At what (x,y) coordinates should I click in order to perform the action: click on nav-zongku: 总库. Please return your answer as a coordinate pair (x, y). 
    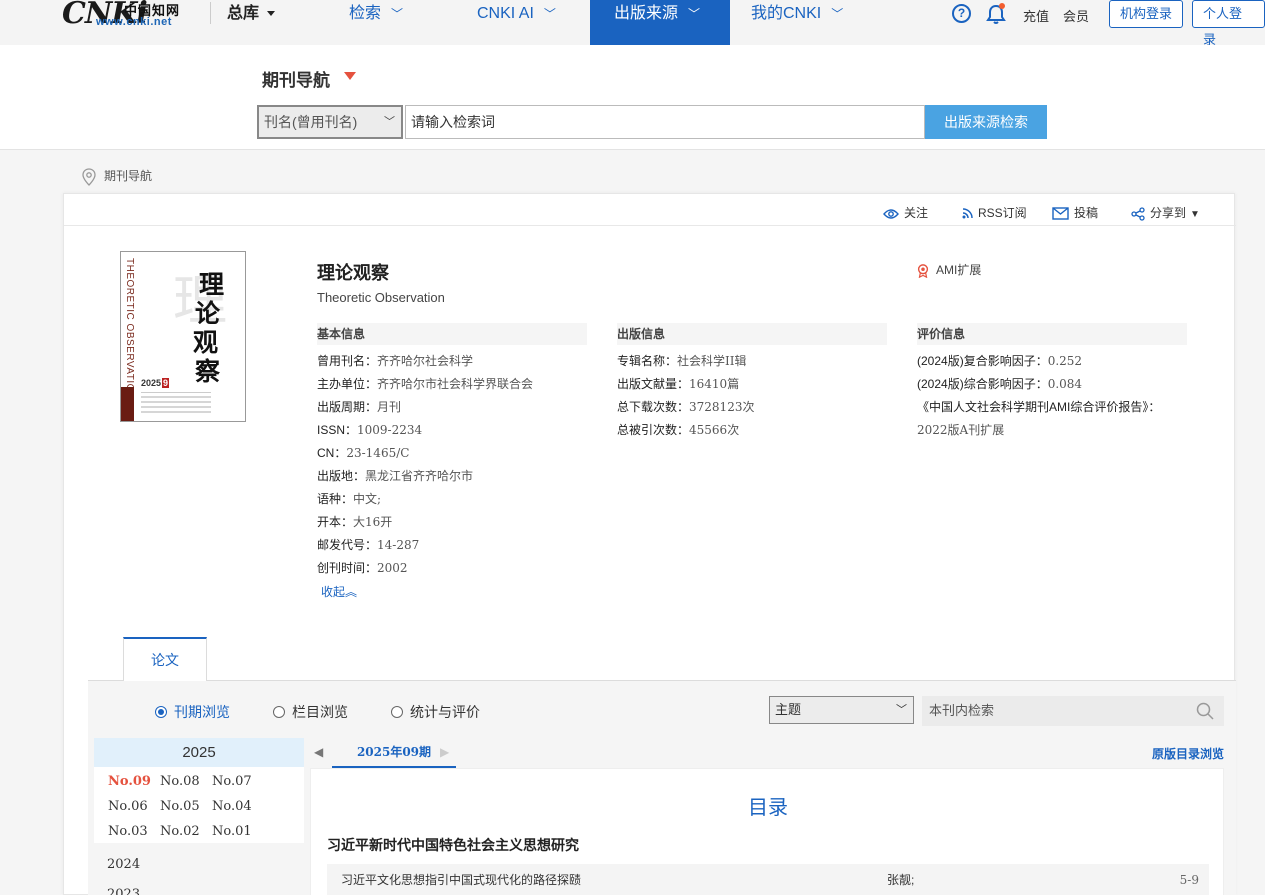
    Looking at the image, I should click on (251, 22).